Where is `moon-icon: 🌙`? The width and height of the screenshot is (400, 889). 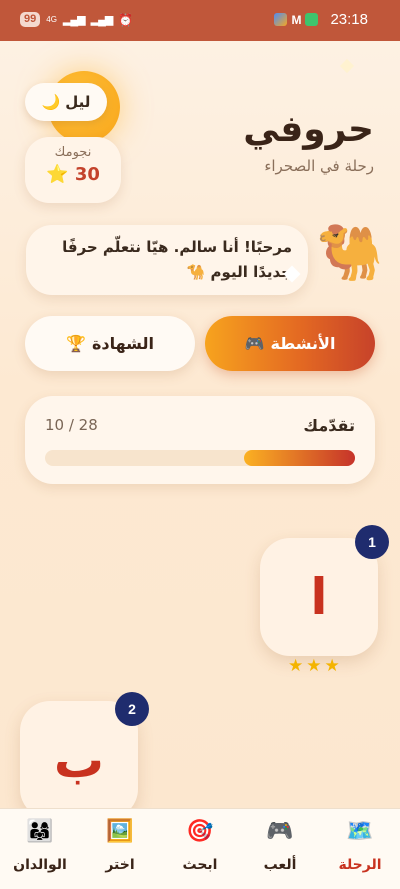
moon-icon: 🌙 is located at coordinates (51, 102).